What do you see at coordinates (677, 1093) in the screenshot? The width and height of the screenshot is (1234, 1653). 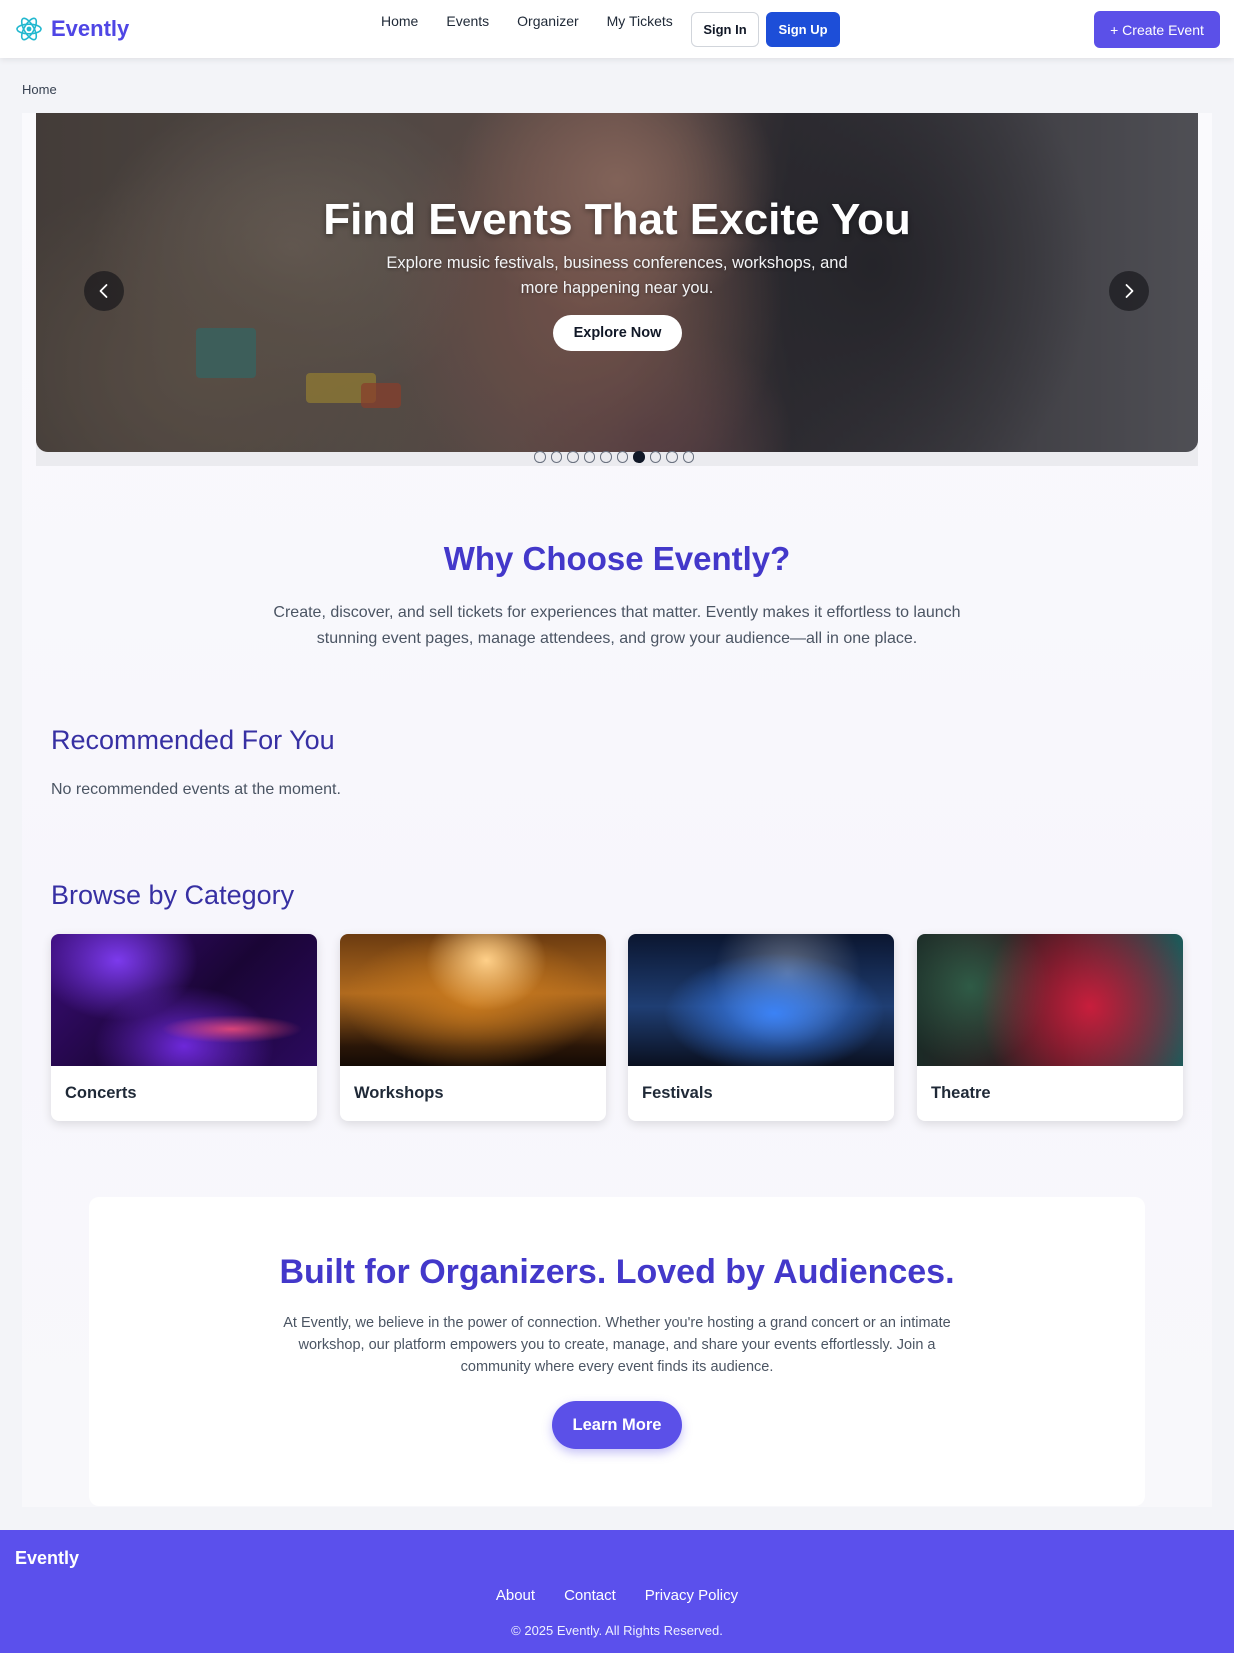 I see `category-label: Festivals` at bounding box center [677, 1093].